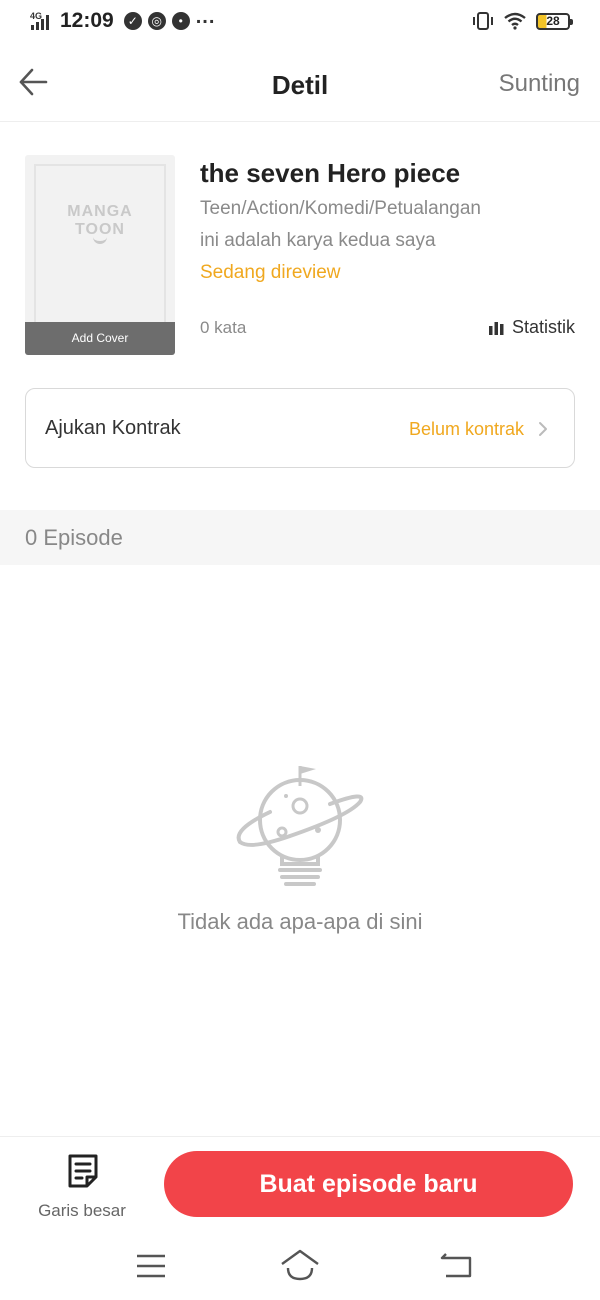 This screenshot has height=1300, width=600. Describe the element at coordinates (100, 221) in the screenshot. I see `cover-placeholder-logo: MANGA TOON` at that location.